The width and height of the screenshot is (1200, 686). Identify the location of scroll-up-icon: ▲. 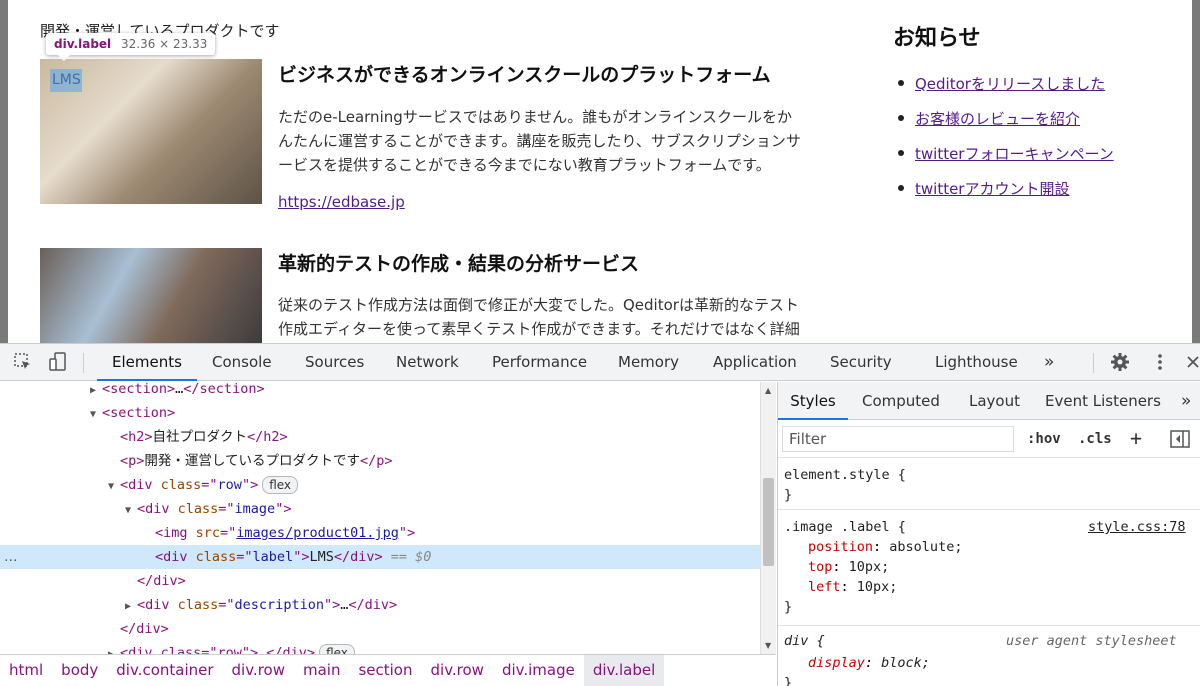
(768, 390).